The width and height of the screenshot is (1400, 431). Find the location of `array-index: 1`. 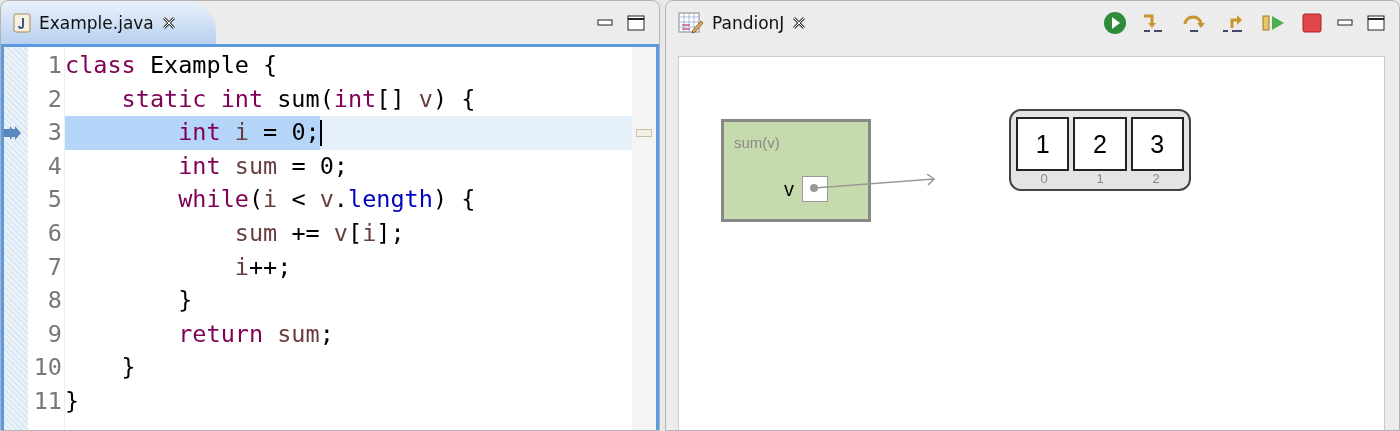

array-index: 1 is located at coordinates (1100, 178).